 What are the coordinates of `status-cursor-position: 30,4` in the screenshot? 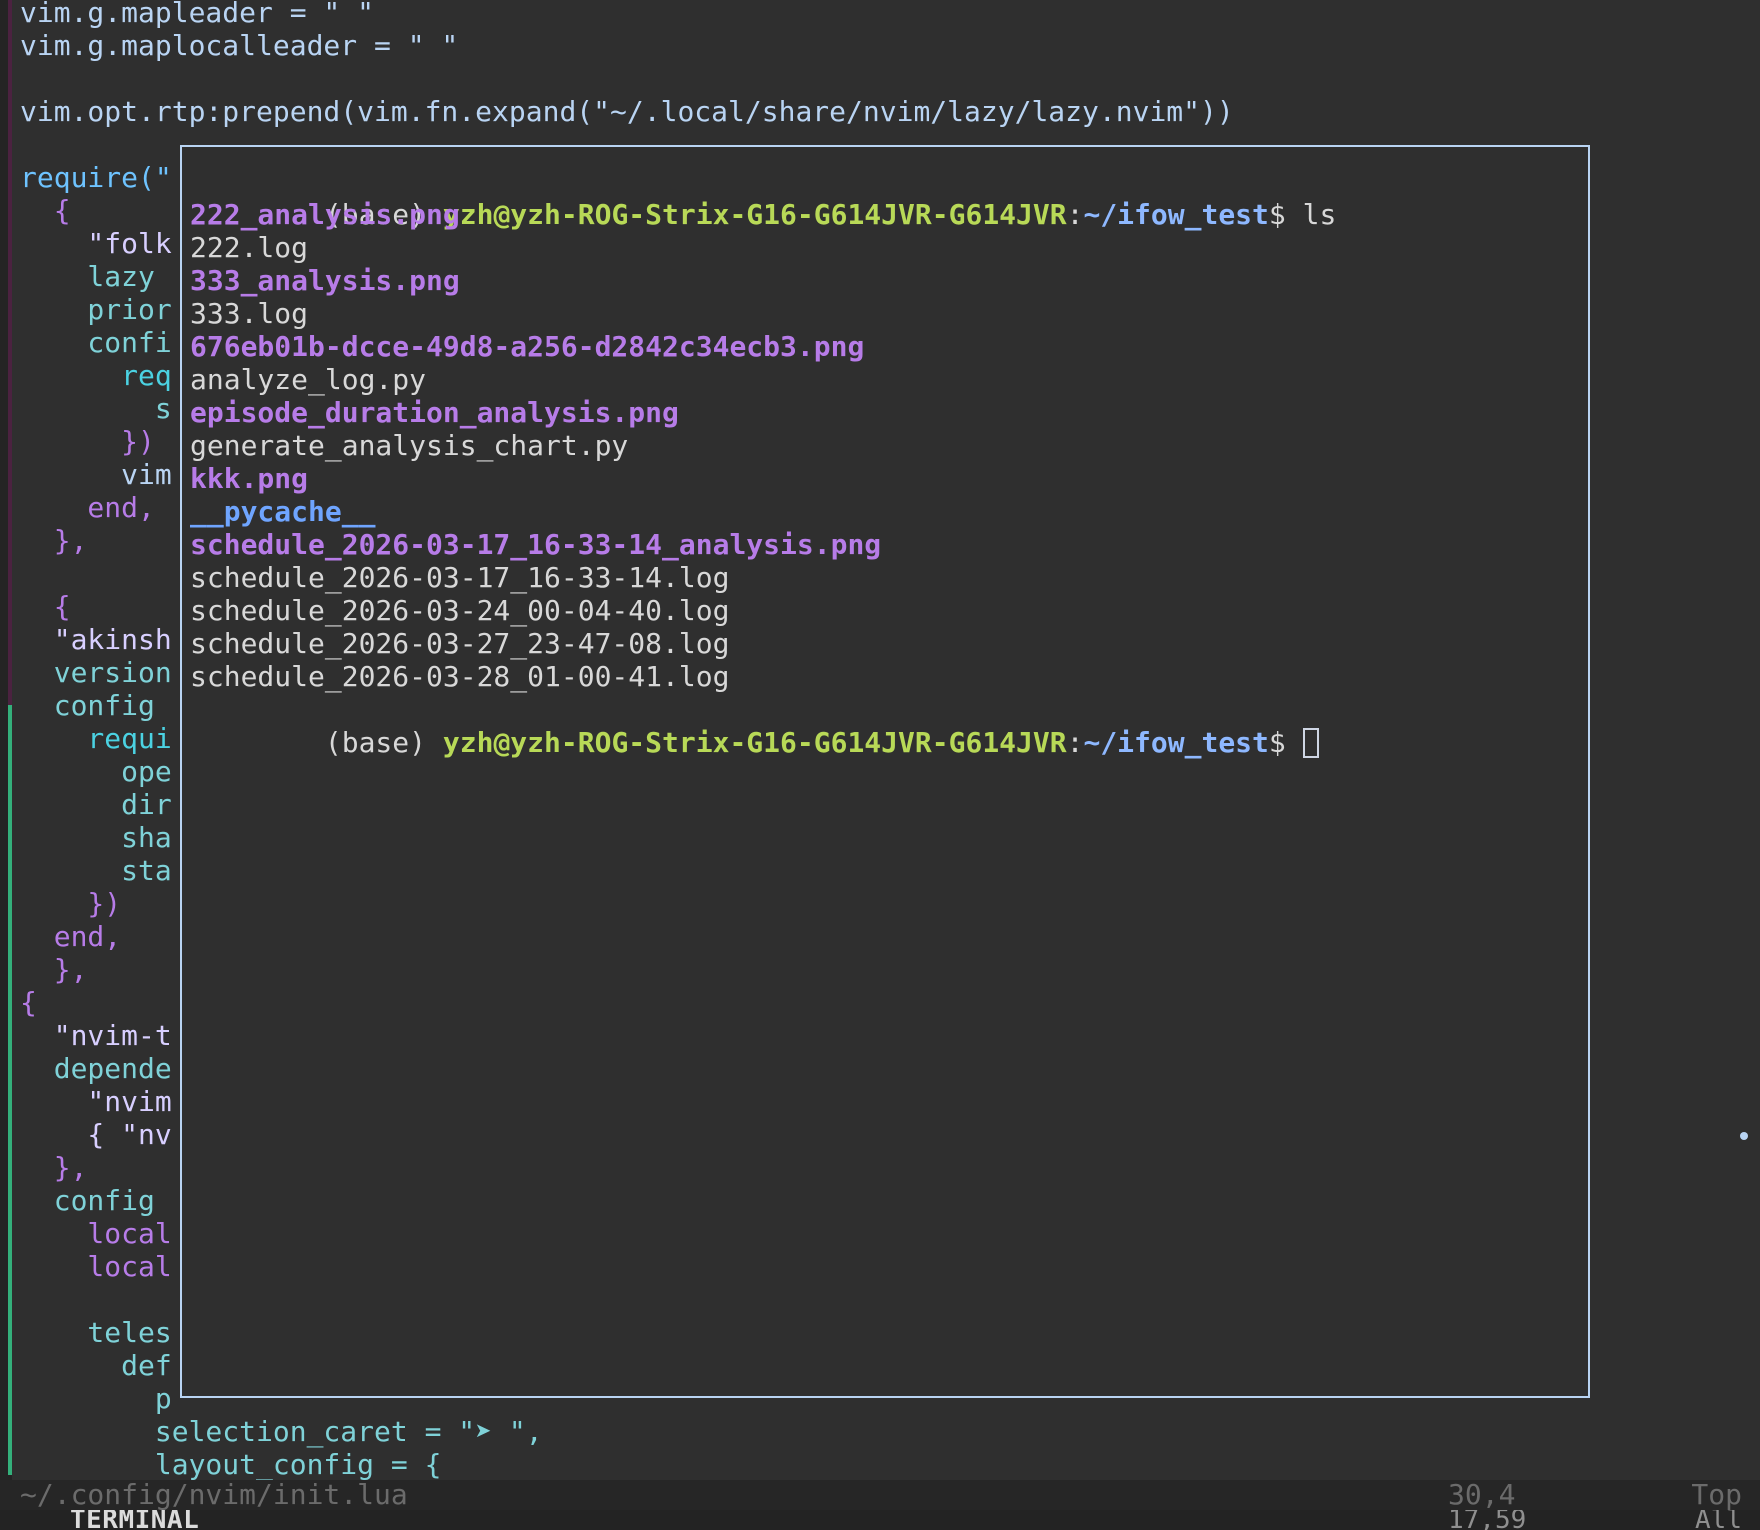 It's located at (1482, 1494).